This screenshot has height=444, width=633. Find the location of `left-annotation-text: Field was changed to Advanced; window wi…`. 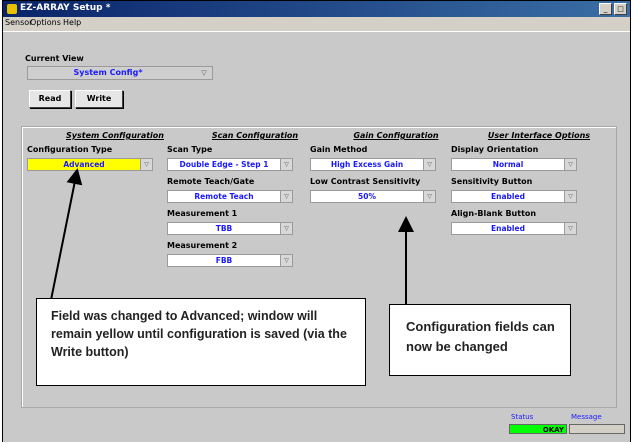

left-annotation-text: Field was changed to Advanced; window wi… is located at coordinates (199, 334).